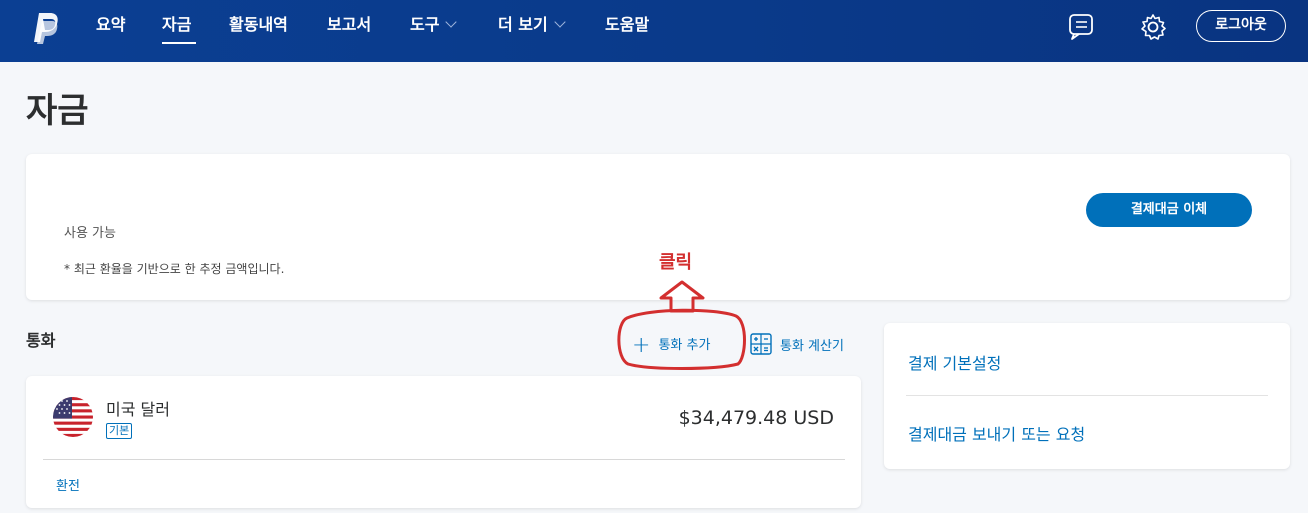 The image size is (1308, 513). What do you see at coordinates (641, 345) in the screenshot?
I see `plus-icon: +` at bounding box center [641, 345].